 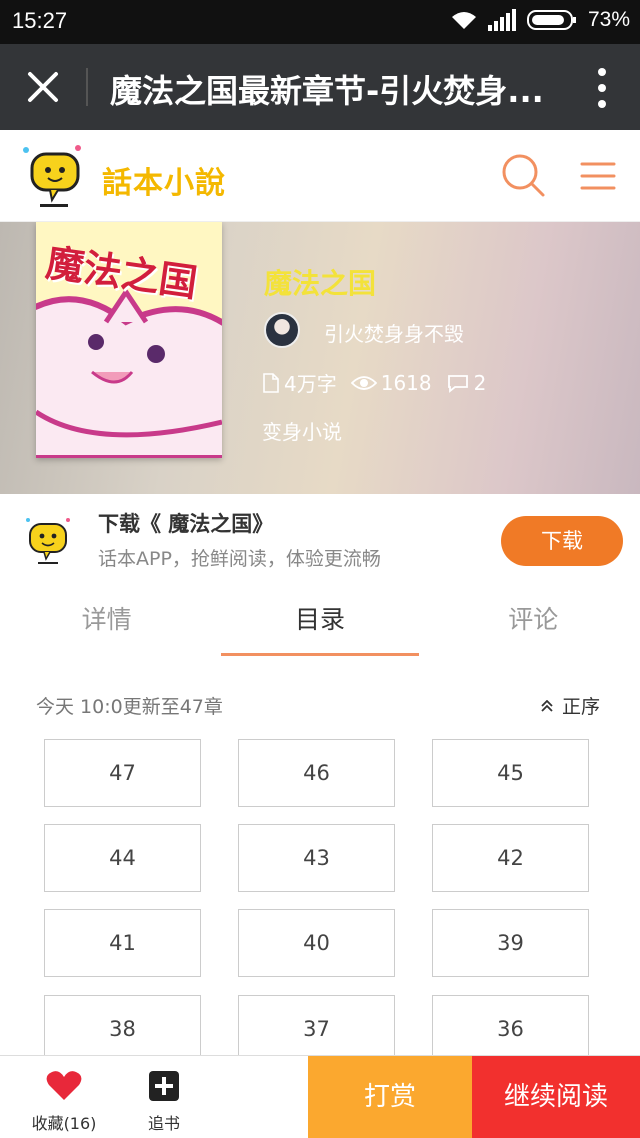 I want to click on chapter-item: 44, so click(x=122, y=858).